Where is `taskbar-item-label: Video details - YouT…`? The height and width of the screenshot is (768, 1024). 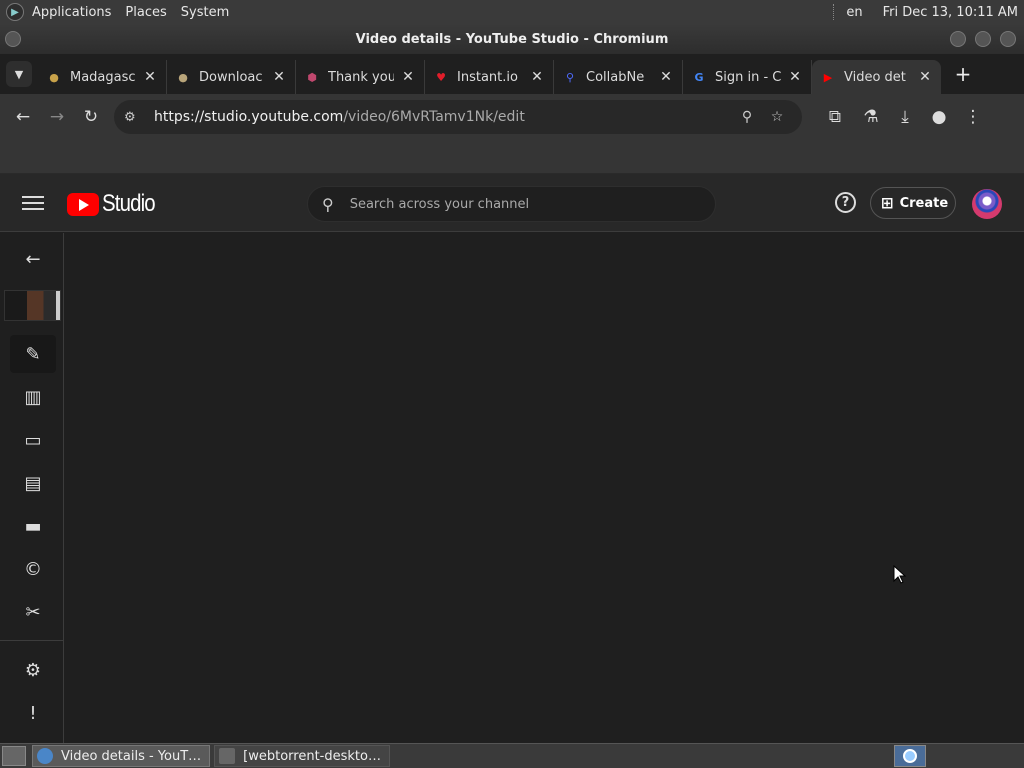 taskbar-item-label: Video details - YouT… is located at coordinates (131, 756).